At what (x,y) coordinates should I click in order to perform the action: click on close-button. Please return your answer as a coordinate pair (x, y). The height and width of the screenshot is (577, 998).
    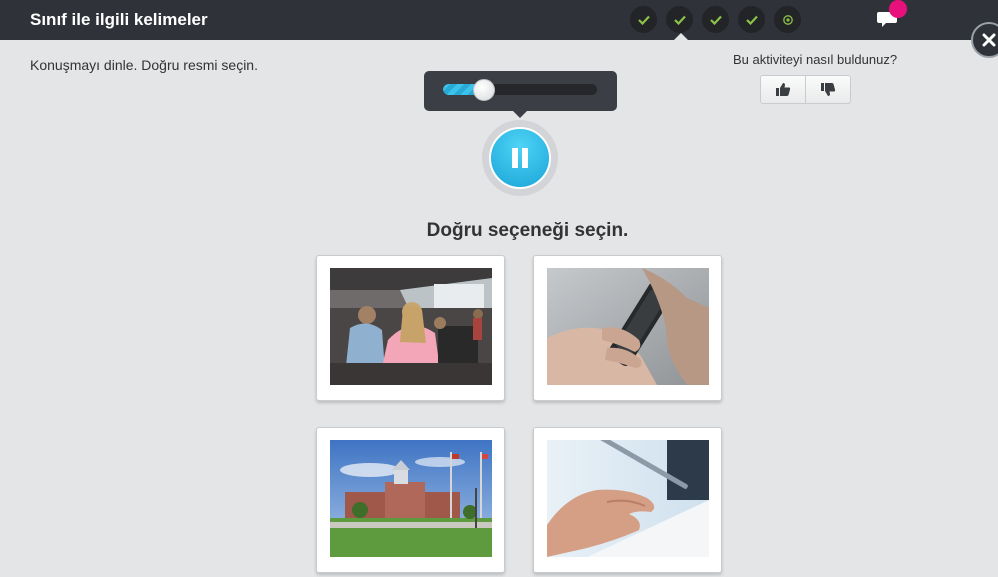
    Looking at the image, I should click on (984, 40).